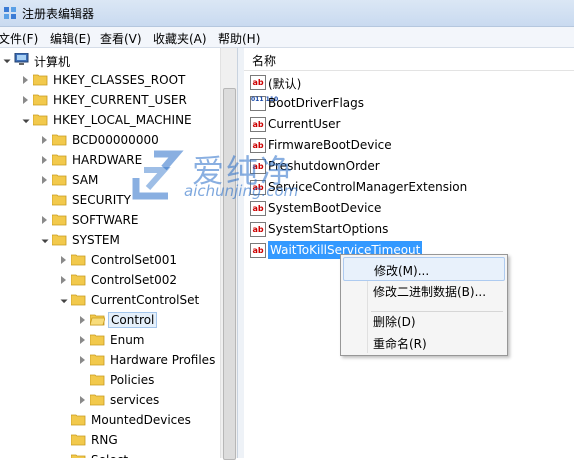 The image size is (574, 460). What do you see at coordinates (19, 38) in the screenshot?
I see `menu-file: 文件(F)` at bounding box center [19, 38].